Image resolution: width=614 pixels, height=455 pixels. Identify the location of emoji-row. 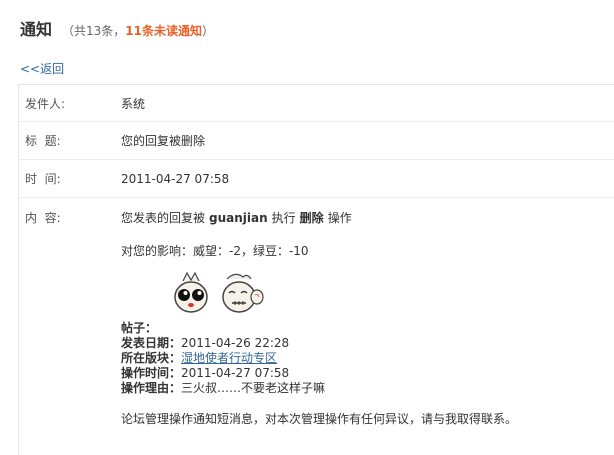
(392, 295).